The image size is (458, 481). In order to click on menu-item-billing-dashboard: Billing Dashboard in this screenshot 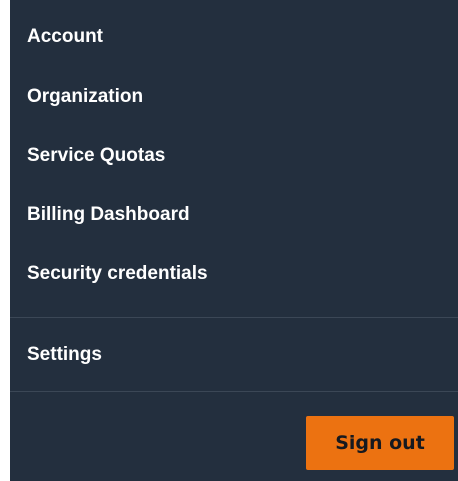, I will do `click(108, 215)`.